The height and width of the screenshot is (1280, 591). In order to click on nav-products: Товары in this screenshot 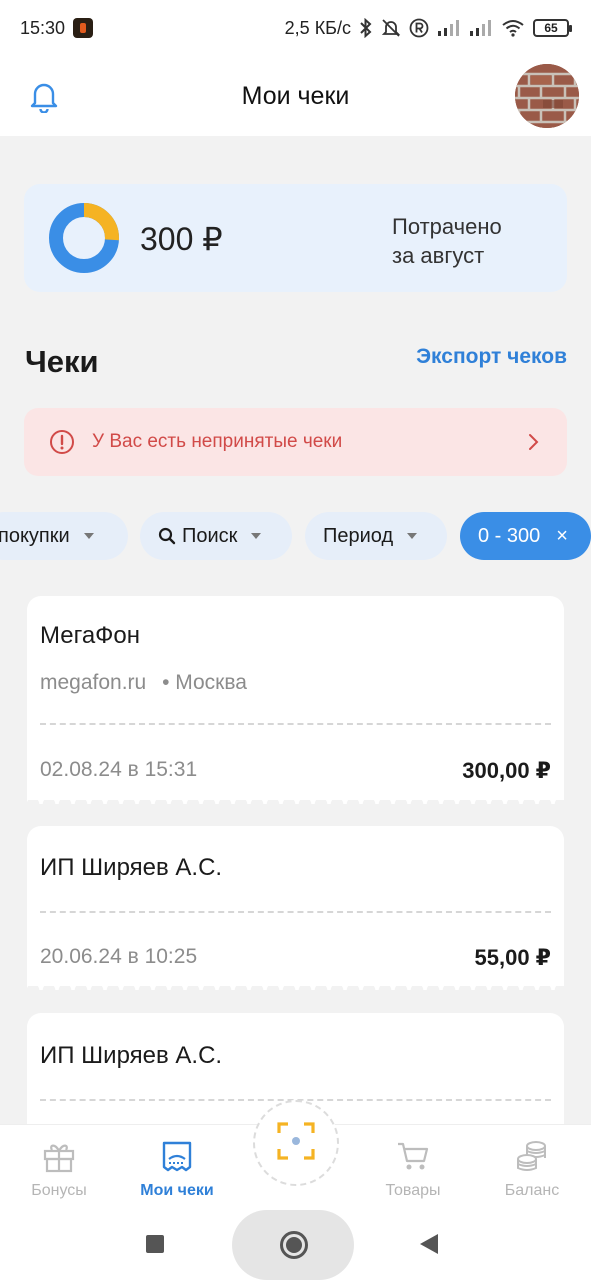, I will do `click(413, 1168)`.